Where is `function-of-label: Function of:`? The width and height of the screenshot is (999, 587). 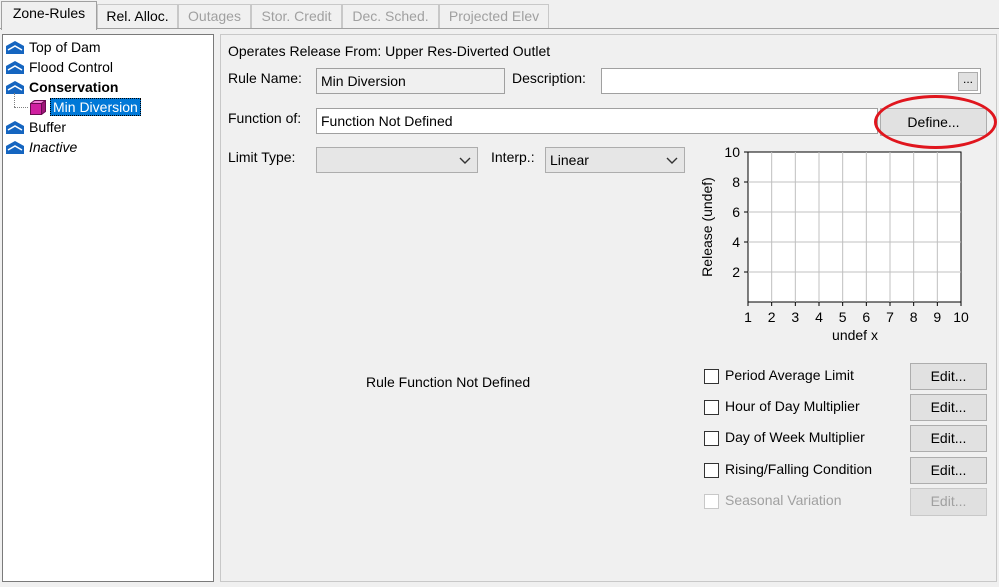 function-of-label: Function of: is located at coordinates (265, 118).